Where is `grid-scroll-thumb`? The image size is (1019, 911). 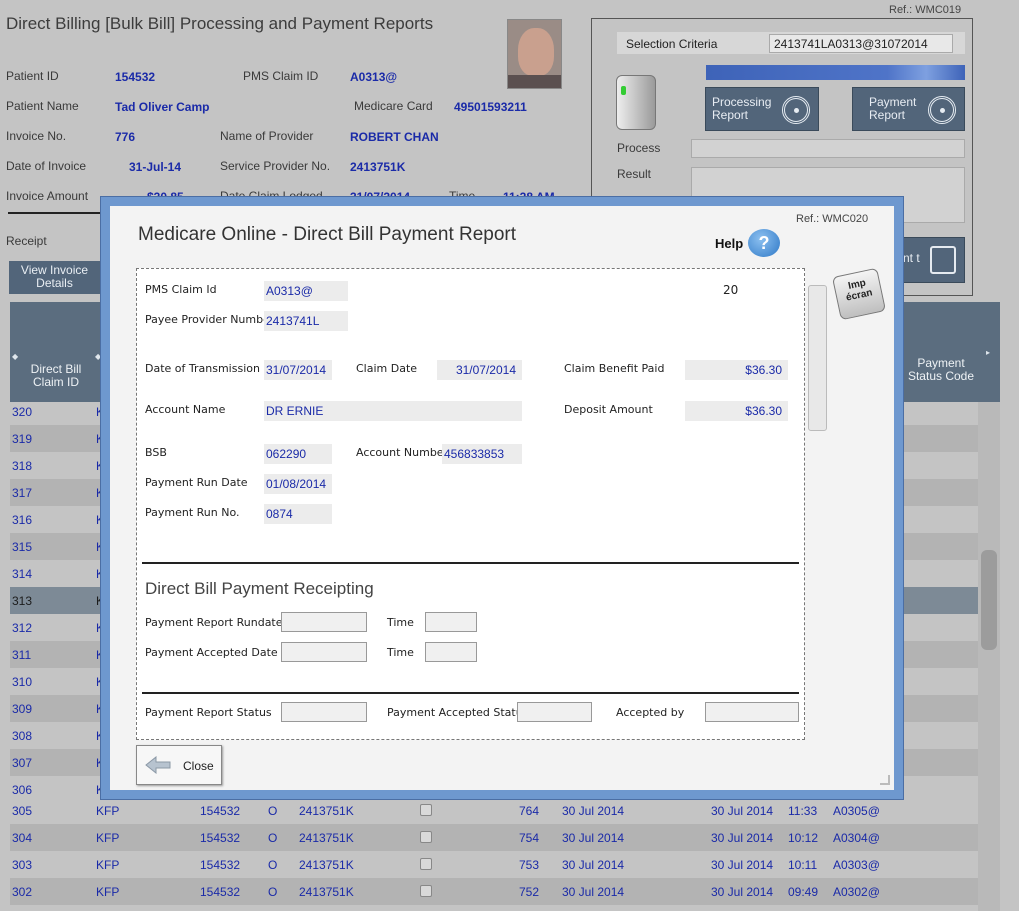
grid-scroll-thumb is located at coordinates (989, 600).